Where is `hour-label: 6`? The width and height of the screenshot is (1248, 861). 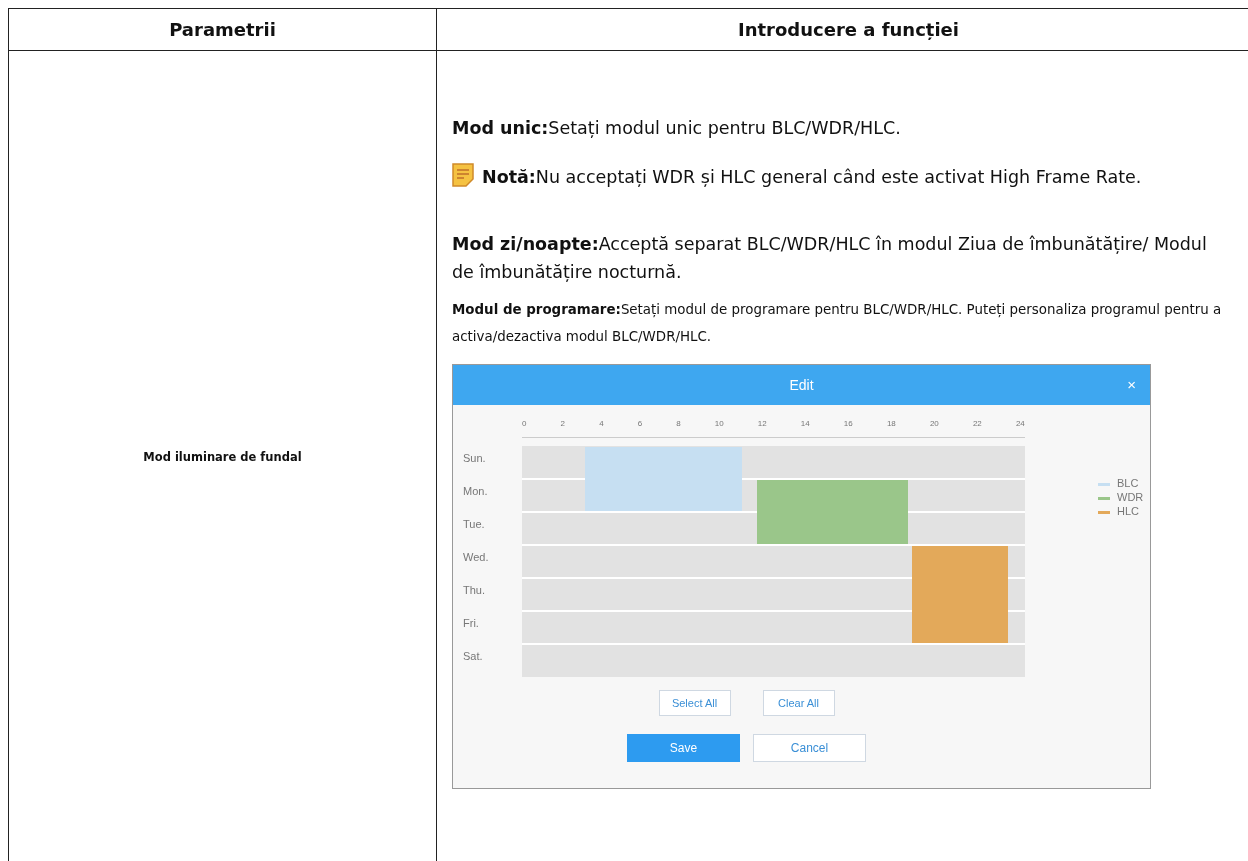 hour-label: 6 is located at coordinates (640, 423).